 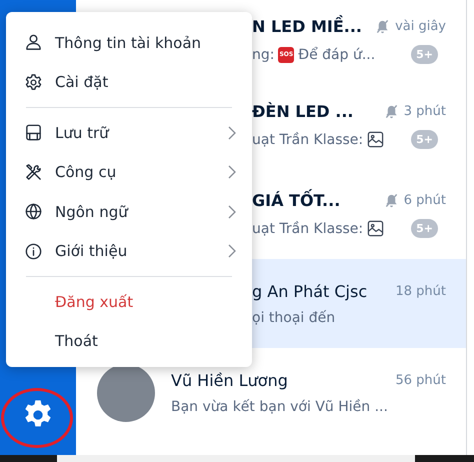 I want to click on timestamp: vài giây, so click(x=420, y=26).